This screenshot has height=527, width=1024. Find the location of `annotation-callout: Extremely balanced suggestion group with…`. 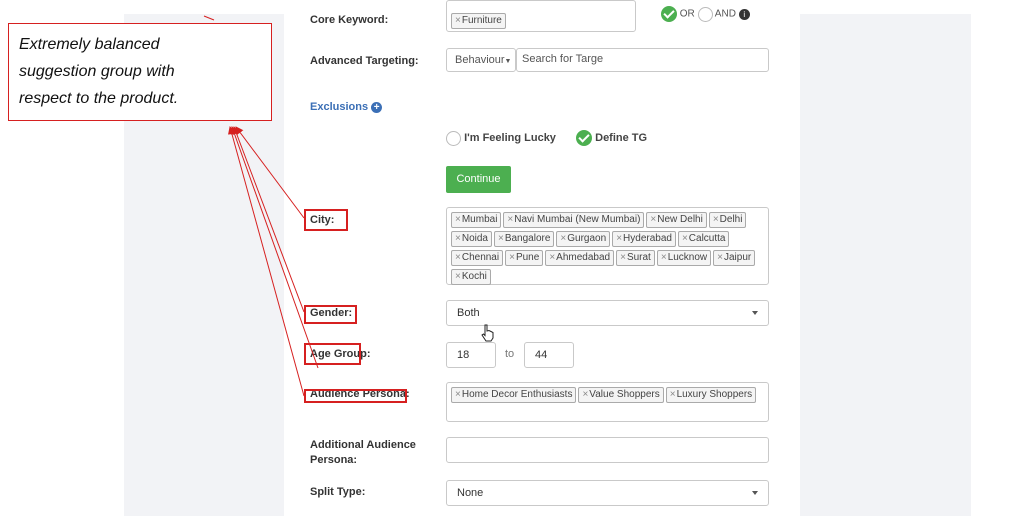

annotation-callout: Extremely balanced suggestion group with… is located at coordinates (140, 72).